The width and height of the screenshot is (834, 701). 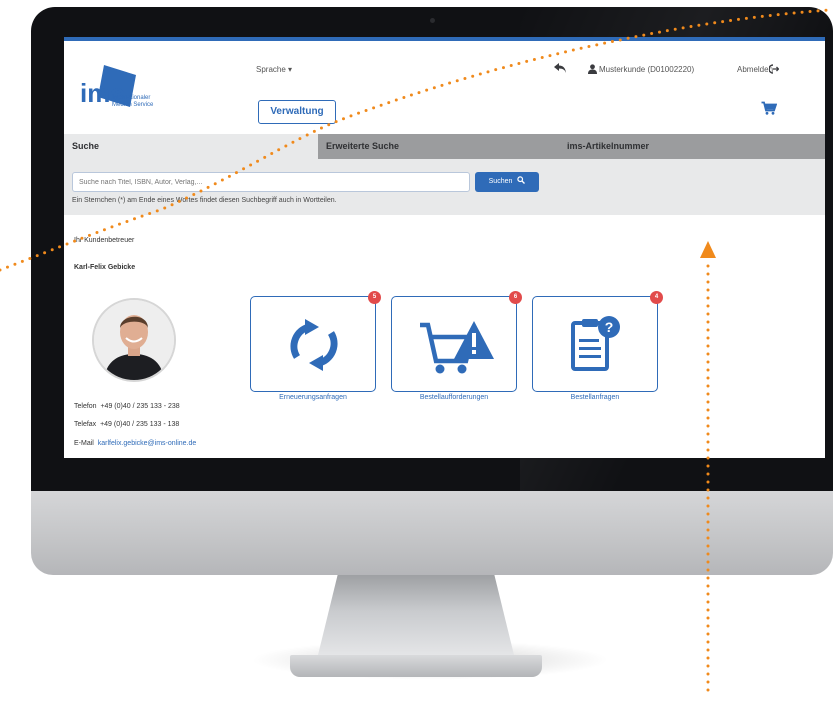 What do you see at coordinates (416, 666) in the screenshot?
I see `monitor-stand-base` at bounding box center [416, 666].